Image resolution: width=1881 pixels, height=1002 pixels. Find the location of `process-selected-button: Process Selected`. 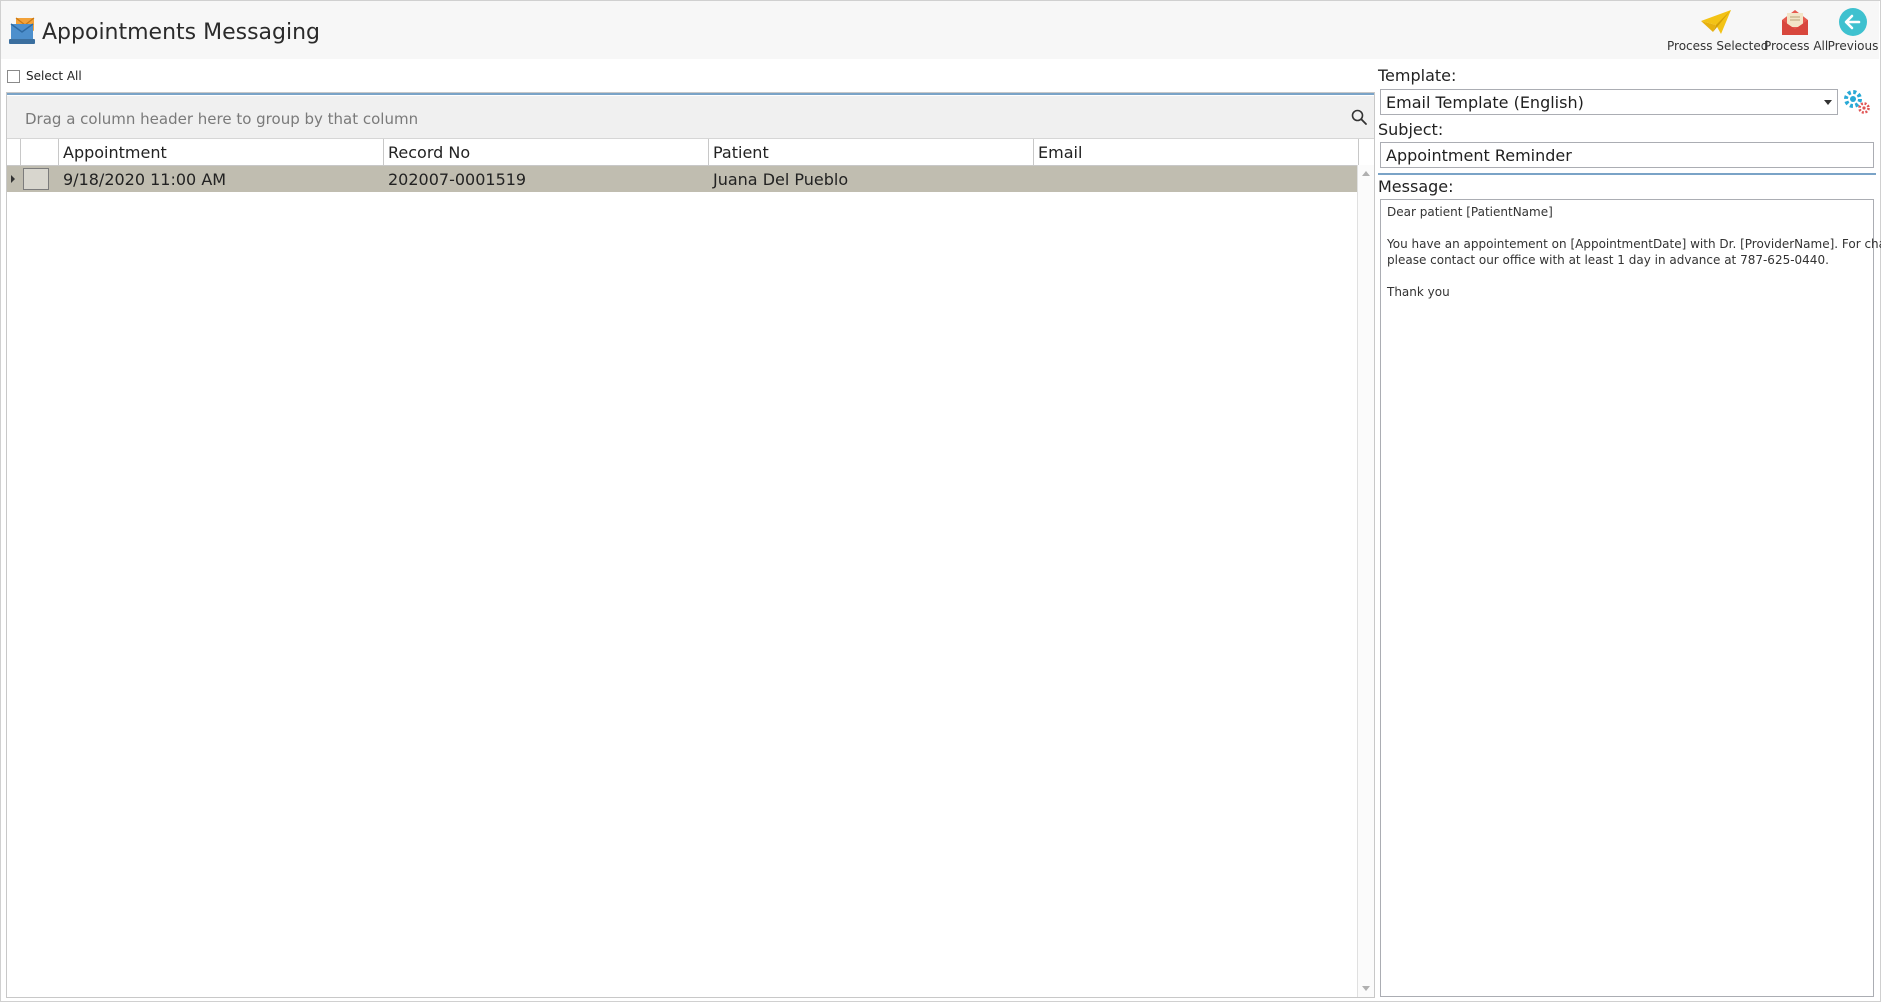

process-selected-button: Process Selected is located at coordinates (1718, 32).